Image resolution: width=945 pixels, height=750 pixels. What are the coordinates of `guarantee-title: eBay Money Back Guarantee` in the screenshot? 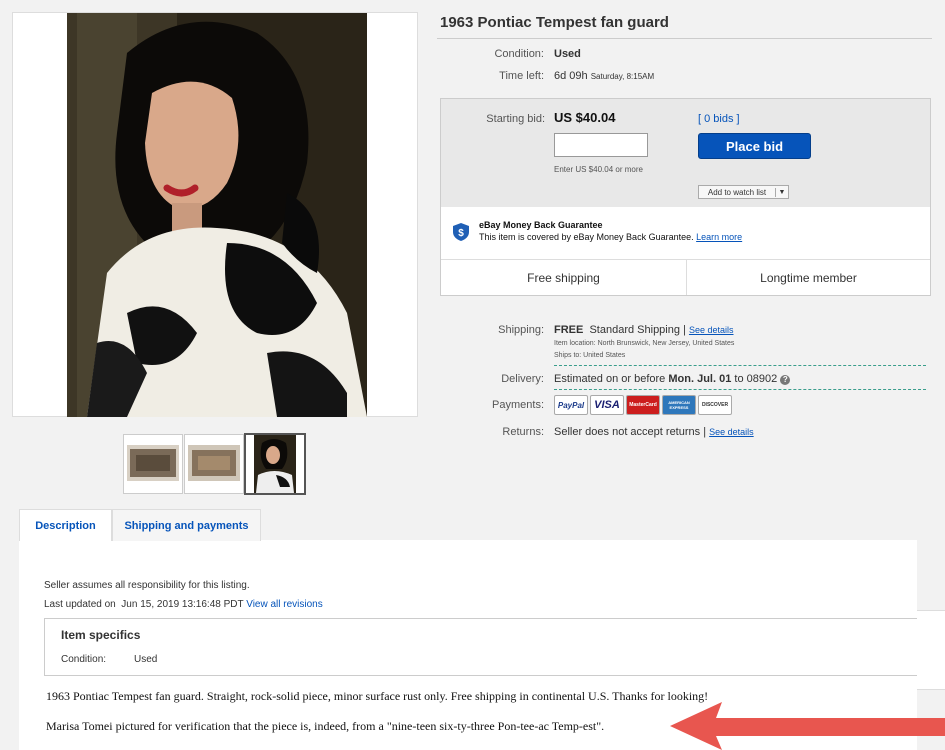 It's located at (541, 225).